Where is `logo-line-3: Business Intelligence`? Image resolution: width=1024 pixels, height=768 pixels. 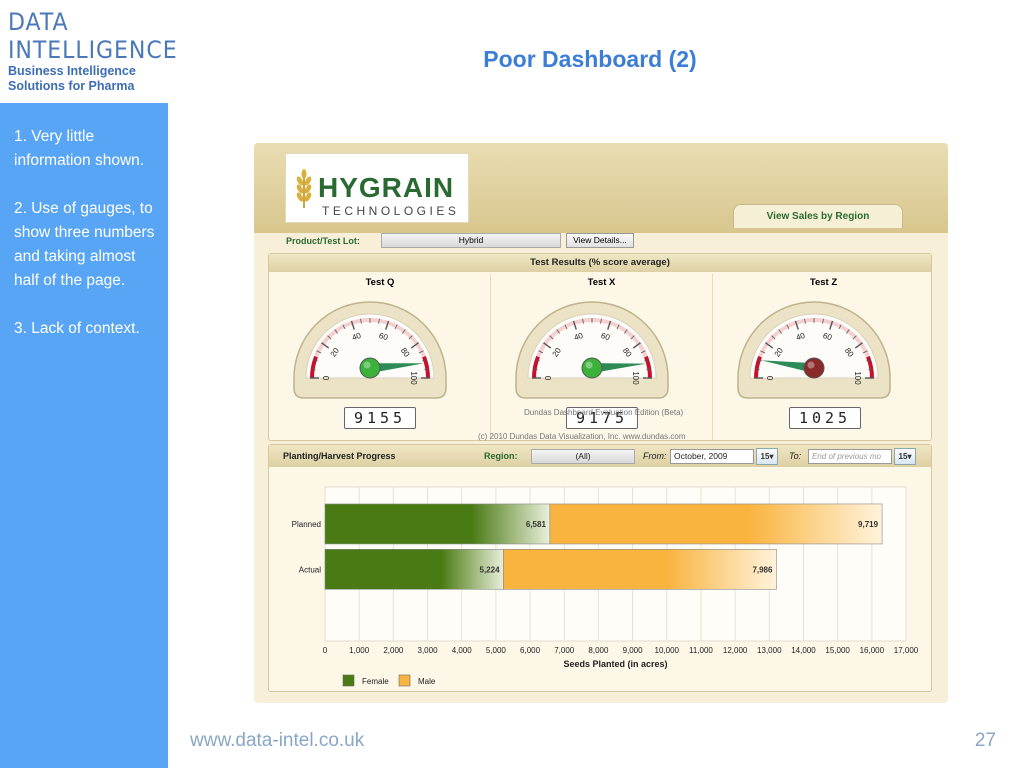 logo-line-3: Business Intelligence is located at coordinates (72, 71).